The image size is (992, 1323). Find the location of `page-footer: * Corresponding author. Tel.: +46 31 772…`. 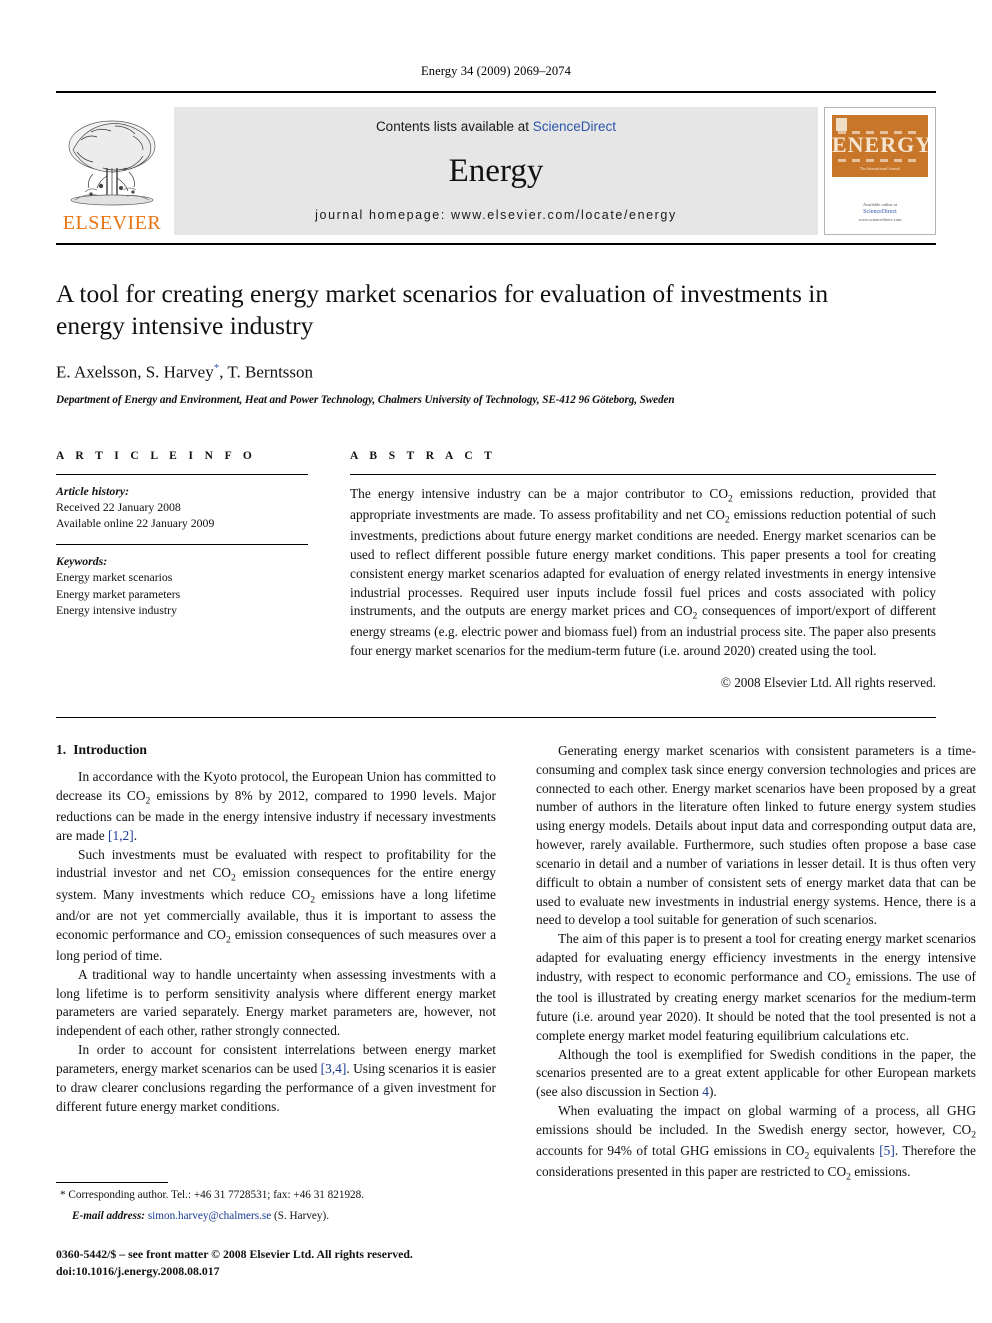

page-footer: * Corresponding author. Tel.: +46 31 772… is located at coordinates (276, 1230).